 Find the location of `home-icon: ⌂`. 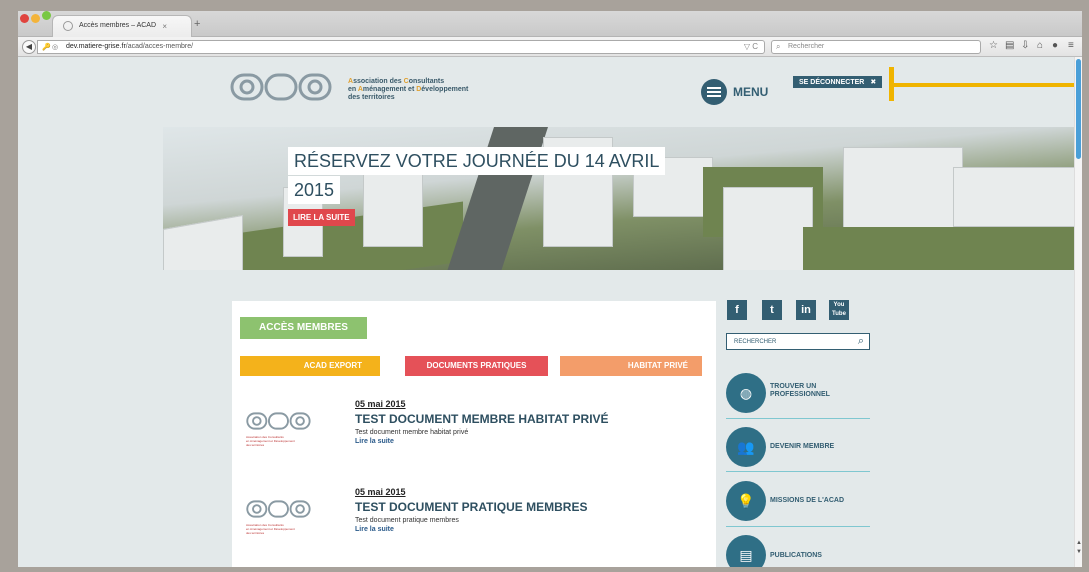

home-icon: ⌂ is located at coordinates (1040, 45).